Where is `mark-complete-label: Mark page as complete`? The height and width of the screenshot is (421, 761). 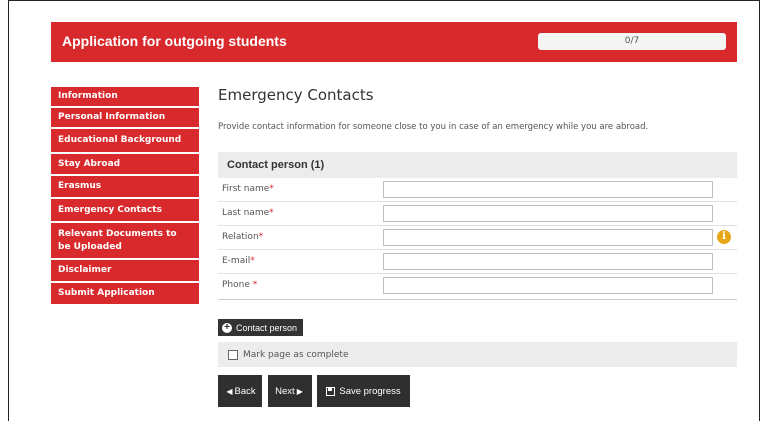 mark-complete-label: Mark page as complete is located at coordinates (296, 355).